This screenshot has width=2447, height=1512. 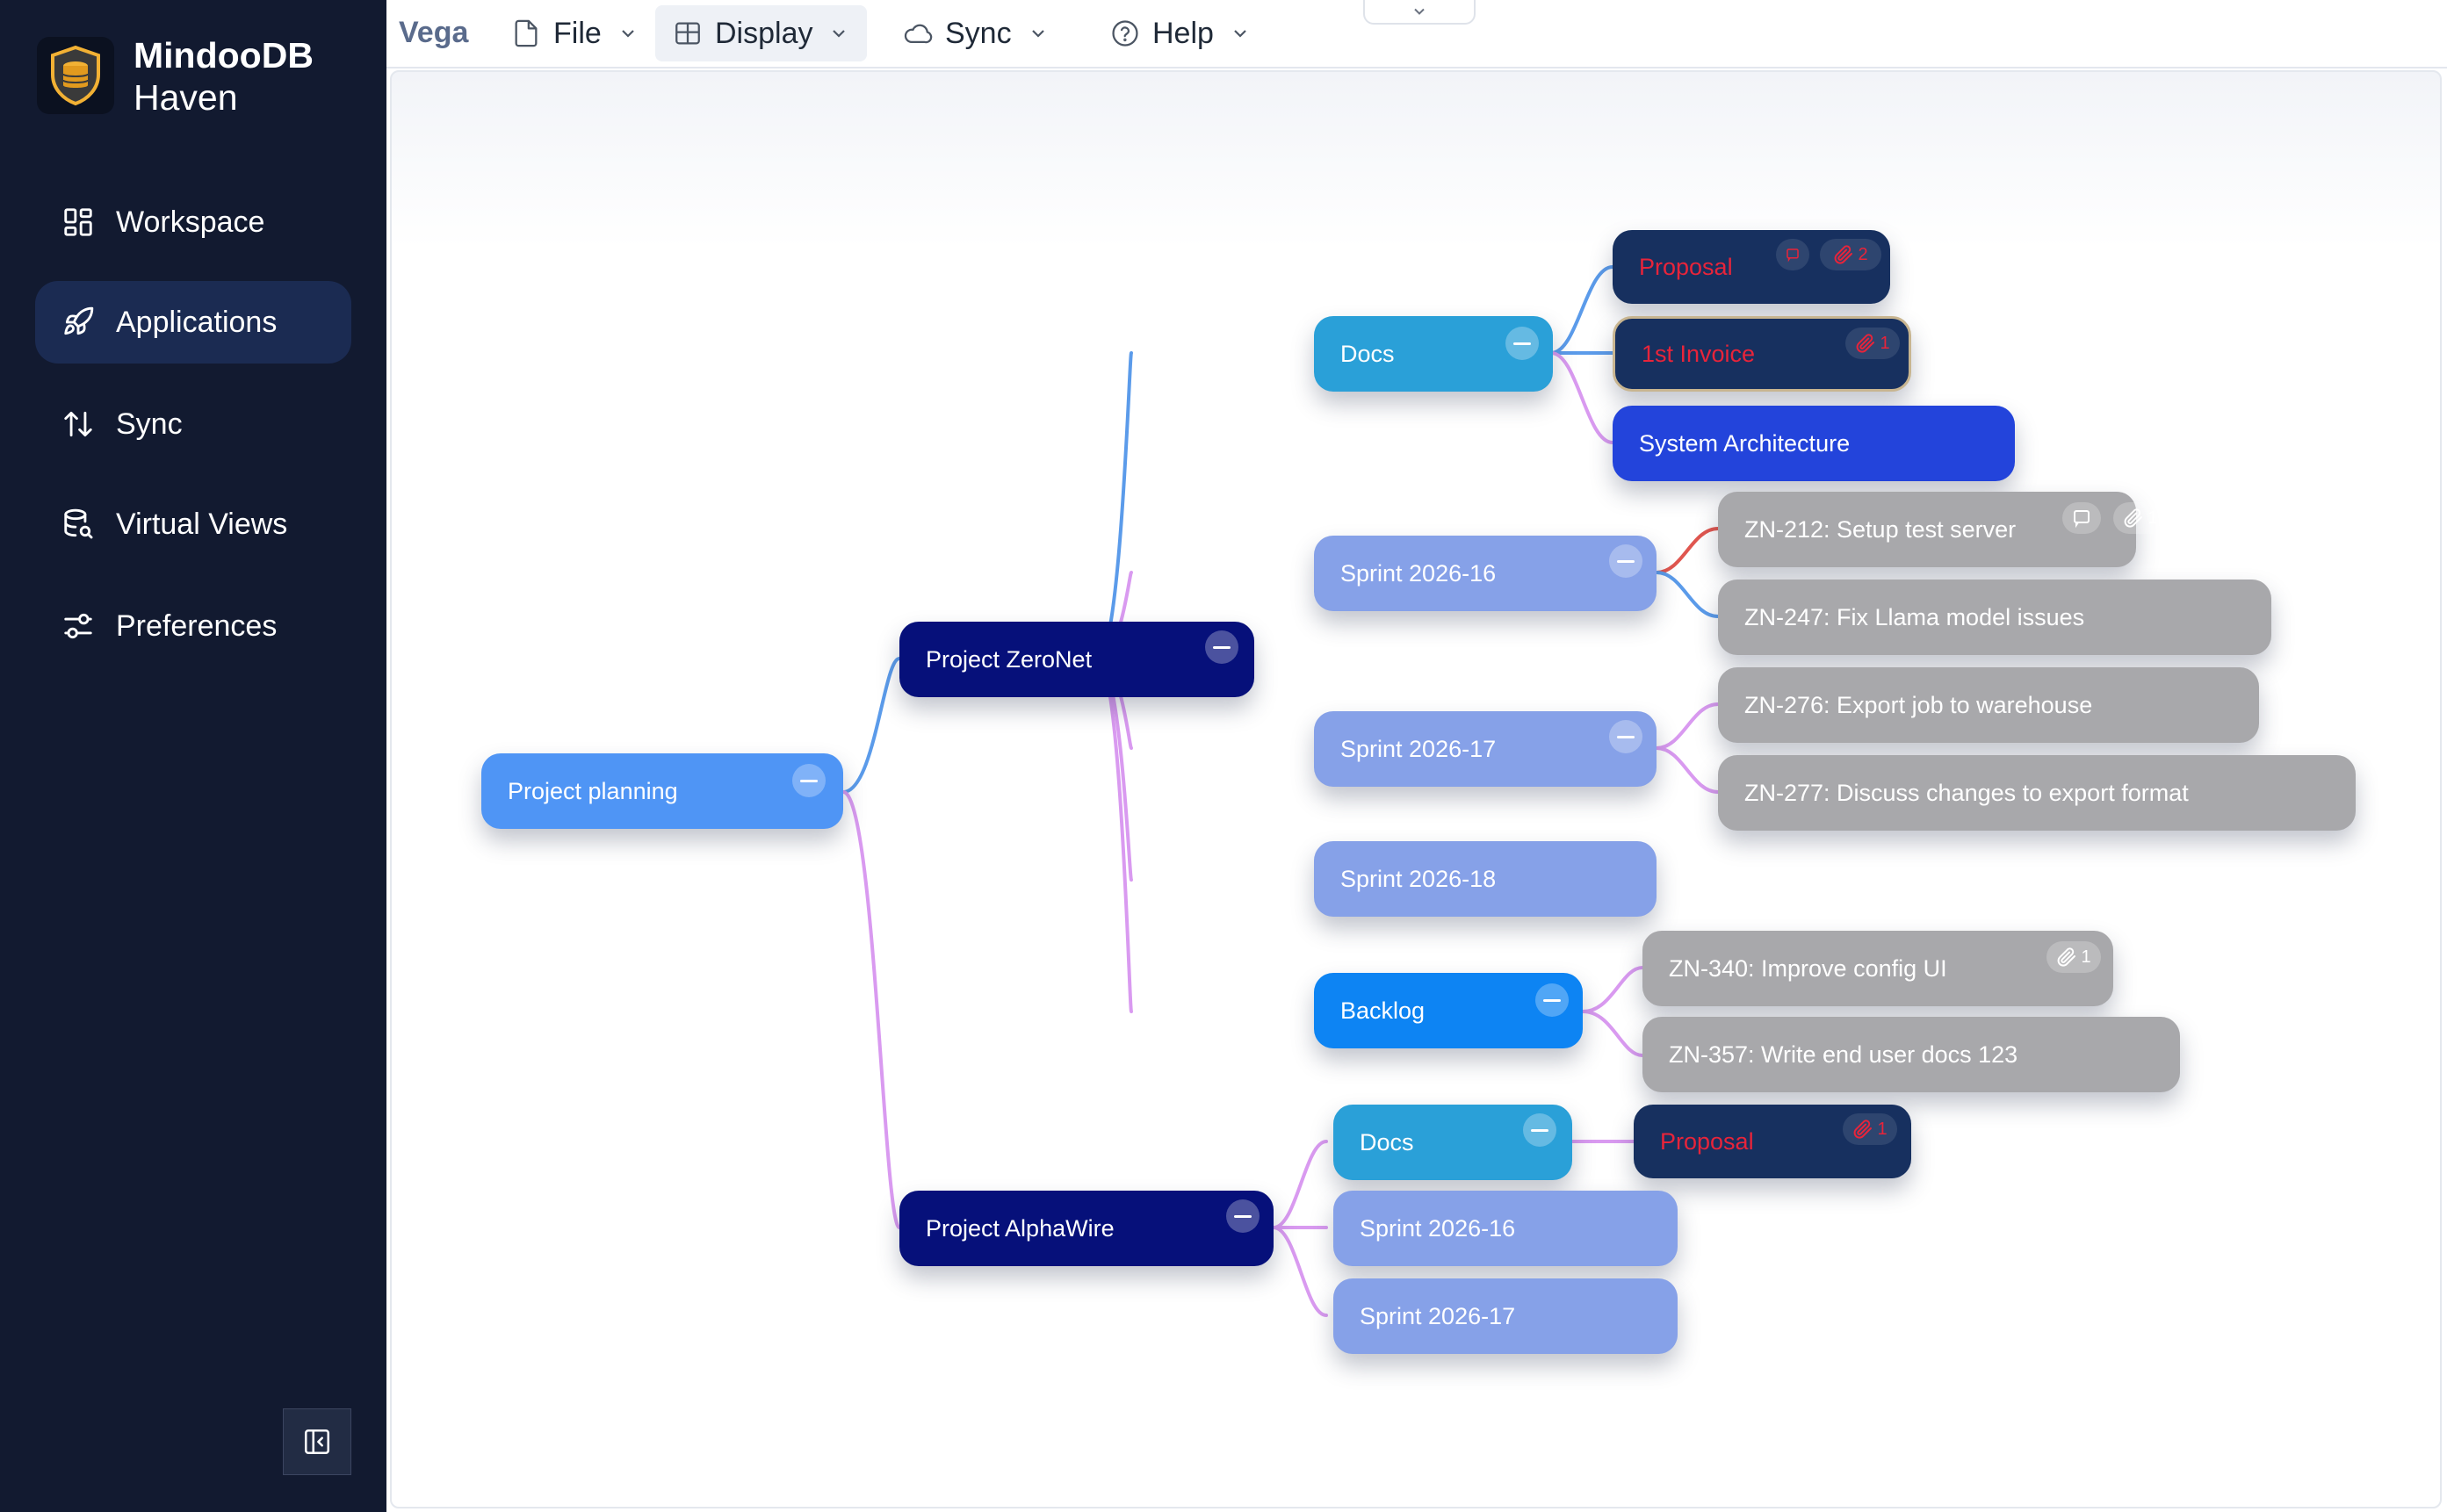 I want to click on menu-file: File, so click(x=575, y=33).